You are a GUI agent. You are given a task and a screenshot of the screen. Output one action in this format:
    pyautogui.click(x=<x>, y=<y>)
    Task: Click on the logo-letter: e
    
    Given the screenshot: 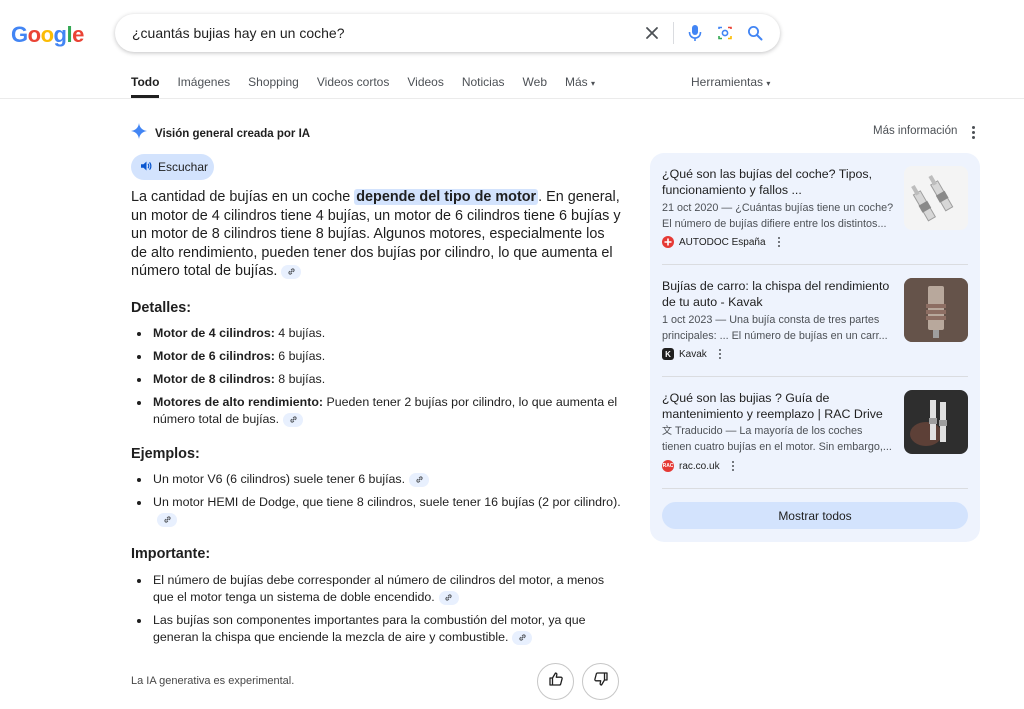 What is the action you would take?
    pyautogui.click(x=78, y=34)
    